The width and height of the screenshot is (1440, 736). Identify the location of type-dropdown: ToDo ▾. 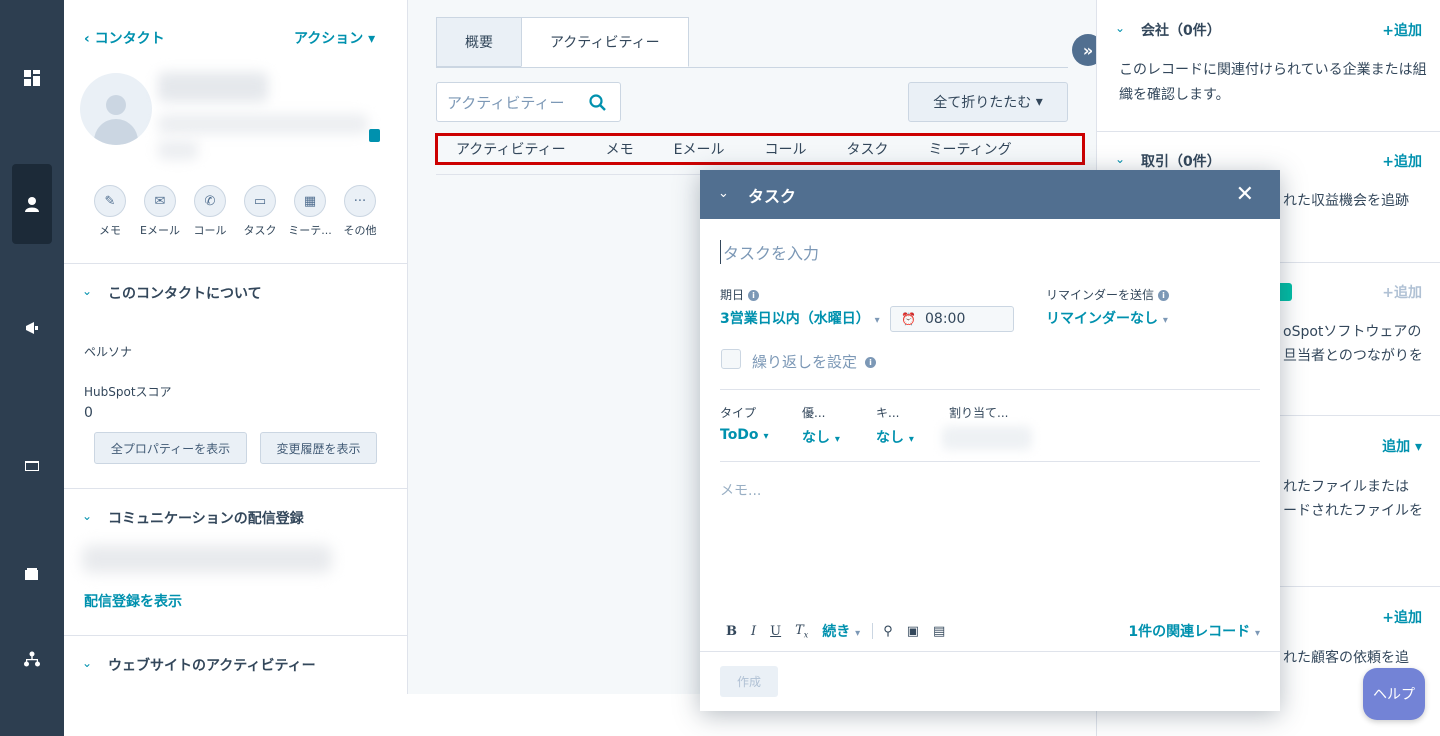
(744, 435).